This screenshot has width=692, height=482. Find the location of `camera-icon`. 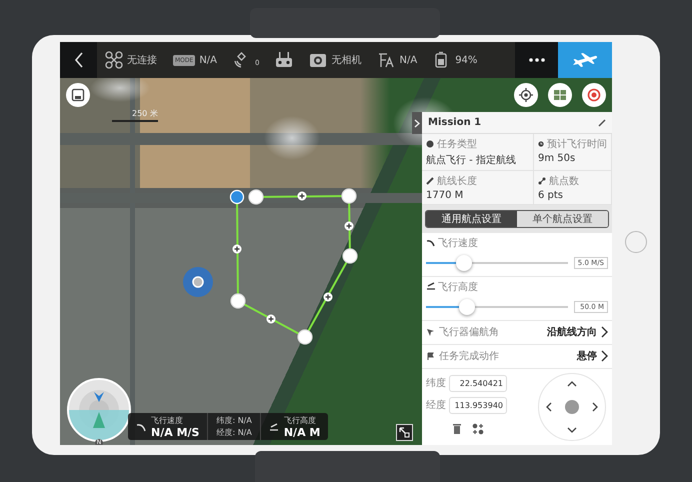

camera-icon is located at coordinates (318, 60).